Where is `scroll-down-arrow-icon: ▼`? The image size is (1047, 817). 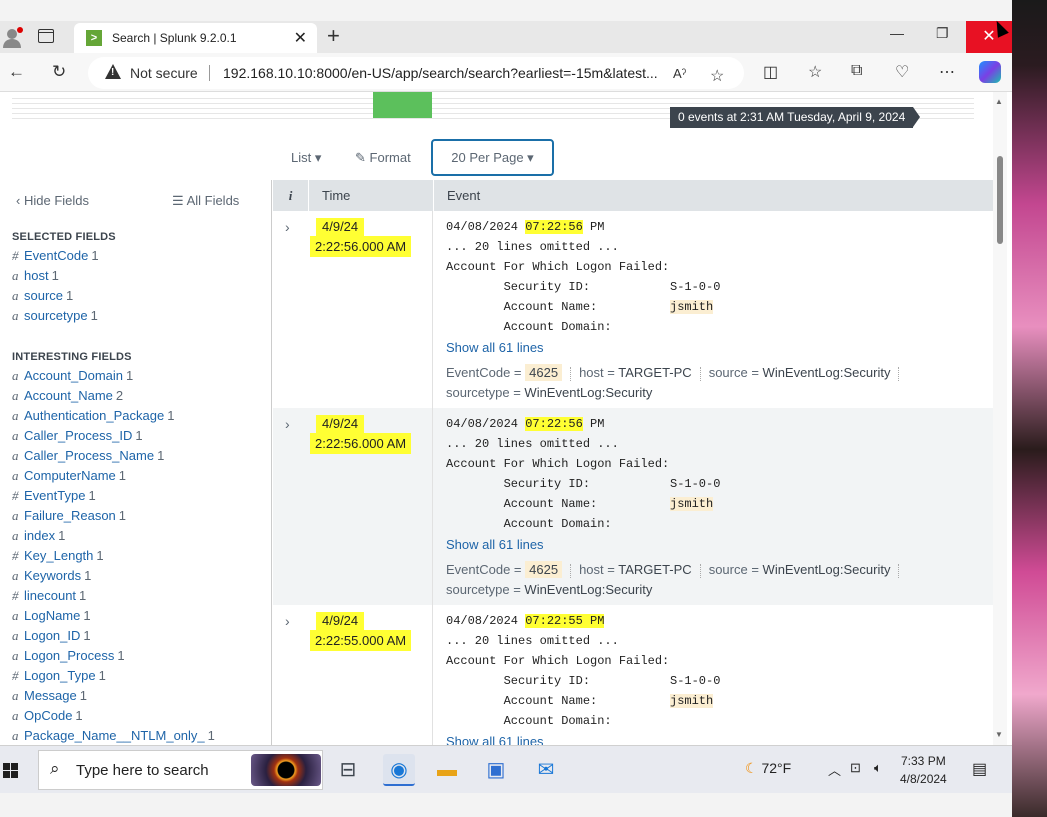
scroll-down-arrow-icon: ▼ is located at coordinates (999, 734).